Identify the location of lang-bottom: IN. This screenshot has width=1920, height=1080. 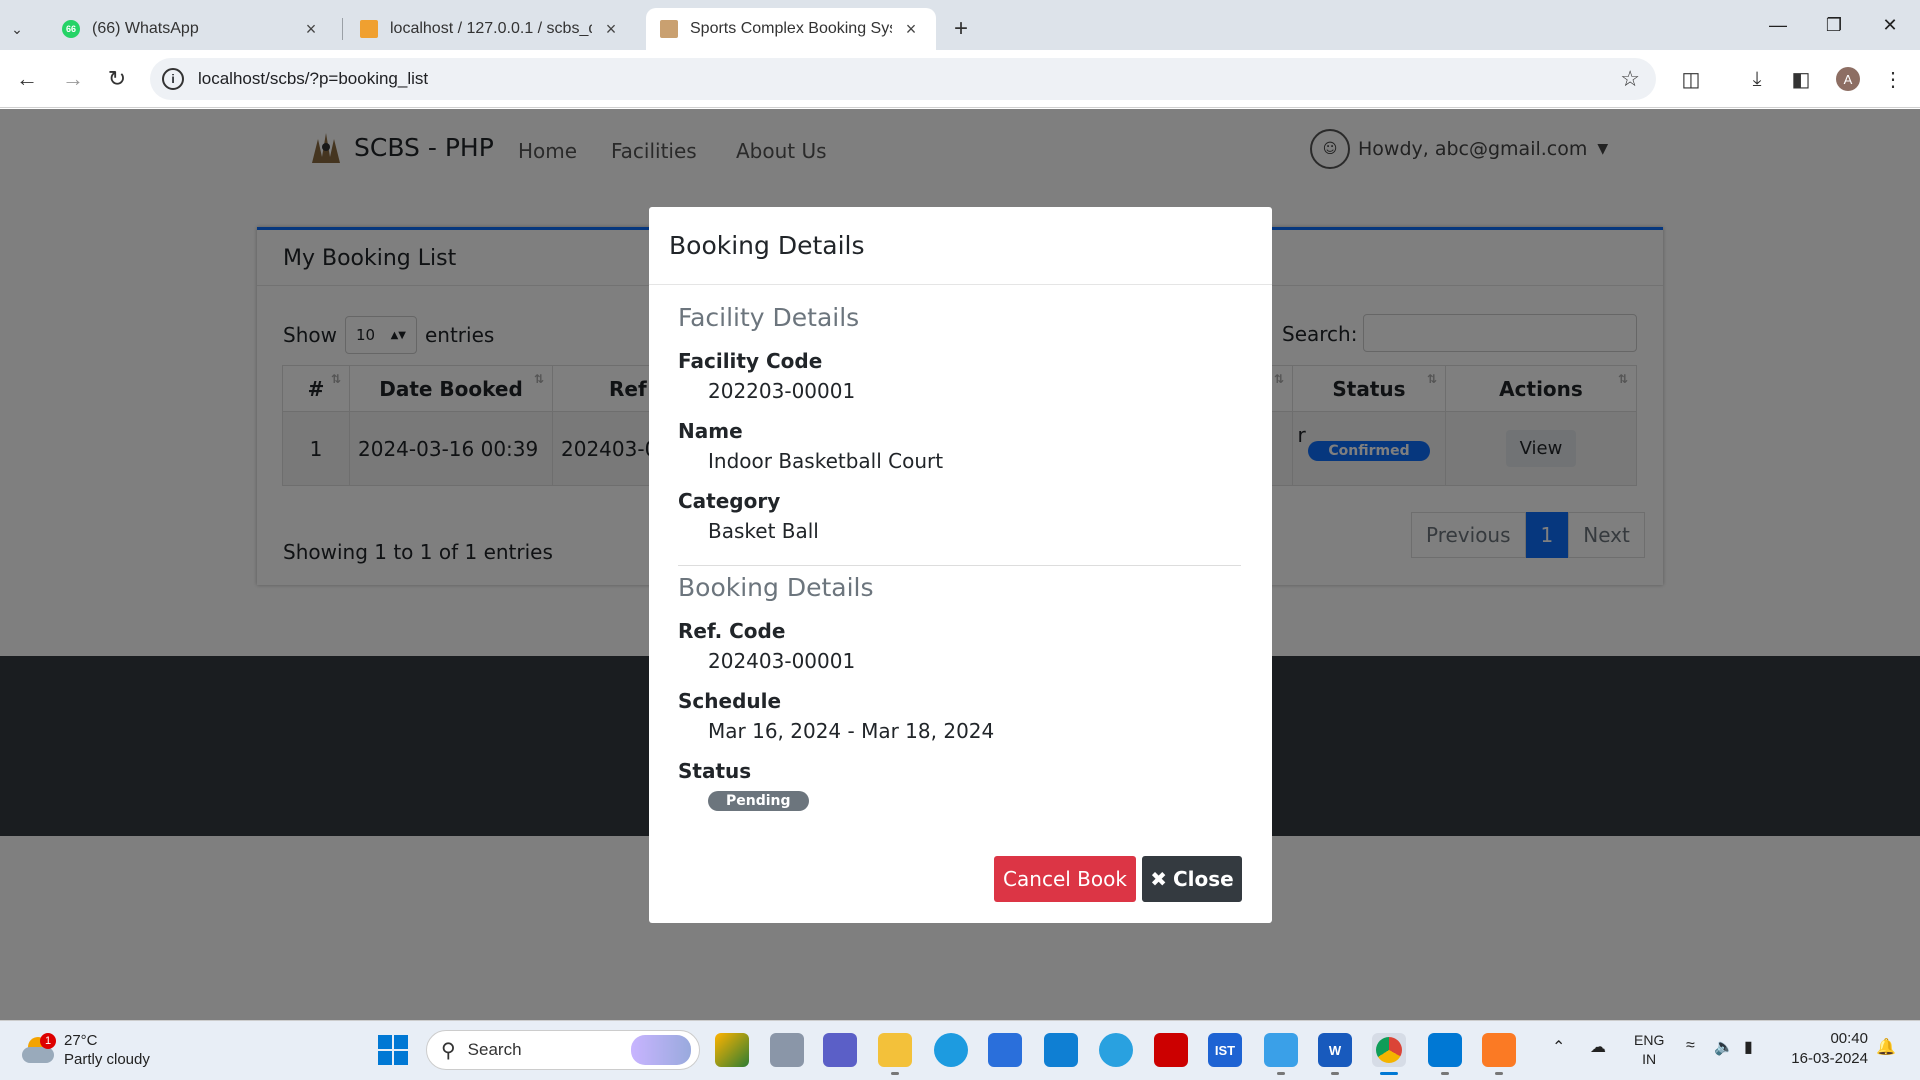
(1649, 1059).